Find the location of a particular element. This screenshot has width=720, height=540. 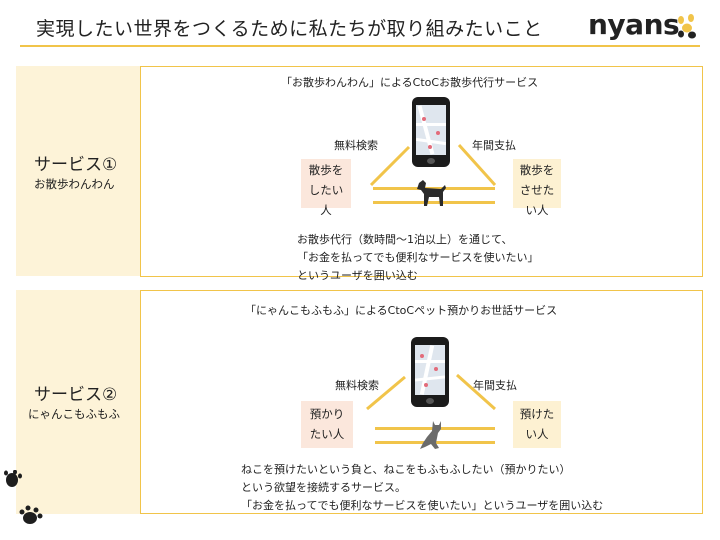

page-title: 実現したい世界をつくるために私たちが取り組みたいこと is located at coordinates (289, 29).